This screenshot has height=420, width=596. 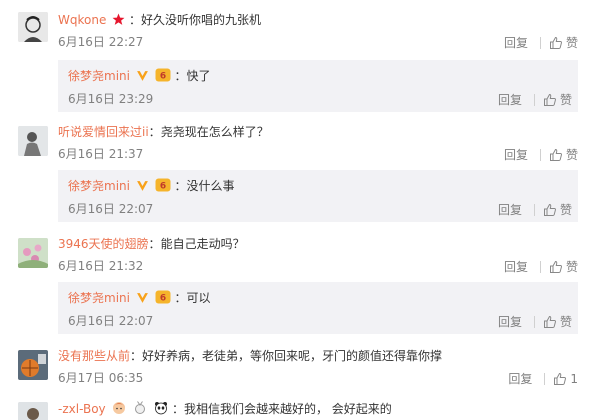 What do you see at coordinates (111, 99) in the screenshot?
I see `reply-time: 6月16日 23:29` at bounding box center [111, 99].